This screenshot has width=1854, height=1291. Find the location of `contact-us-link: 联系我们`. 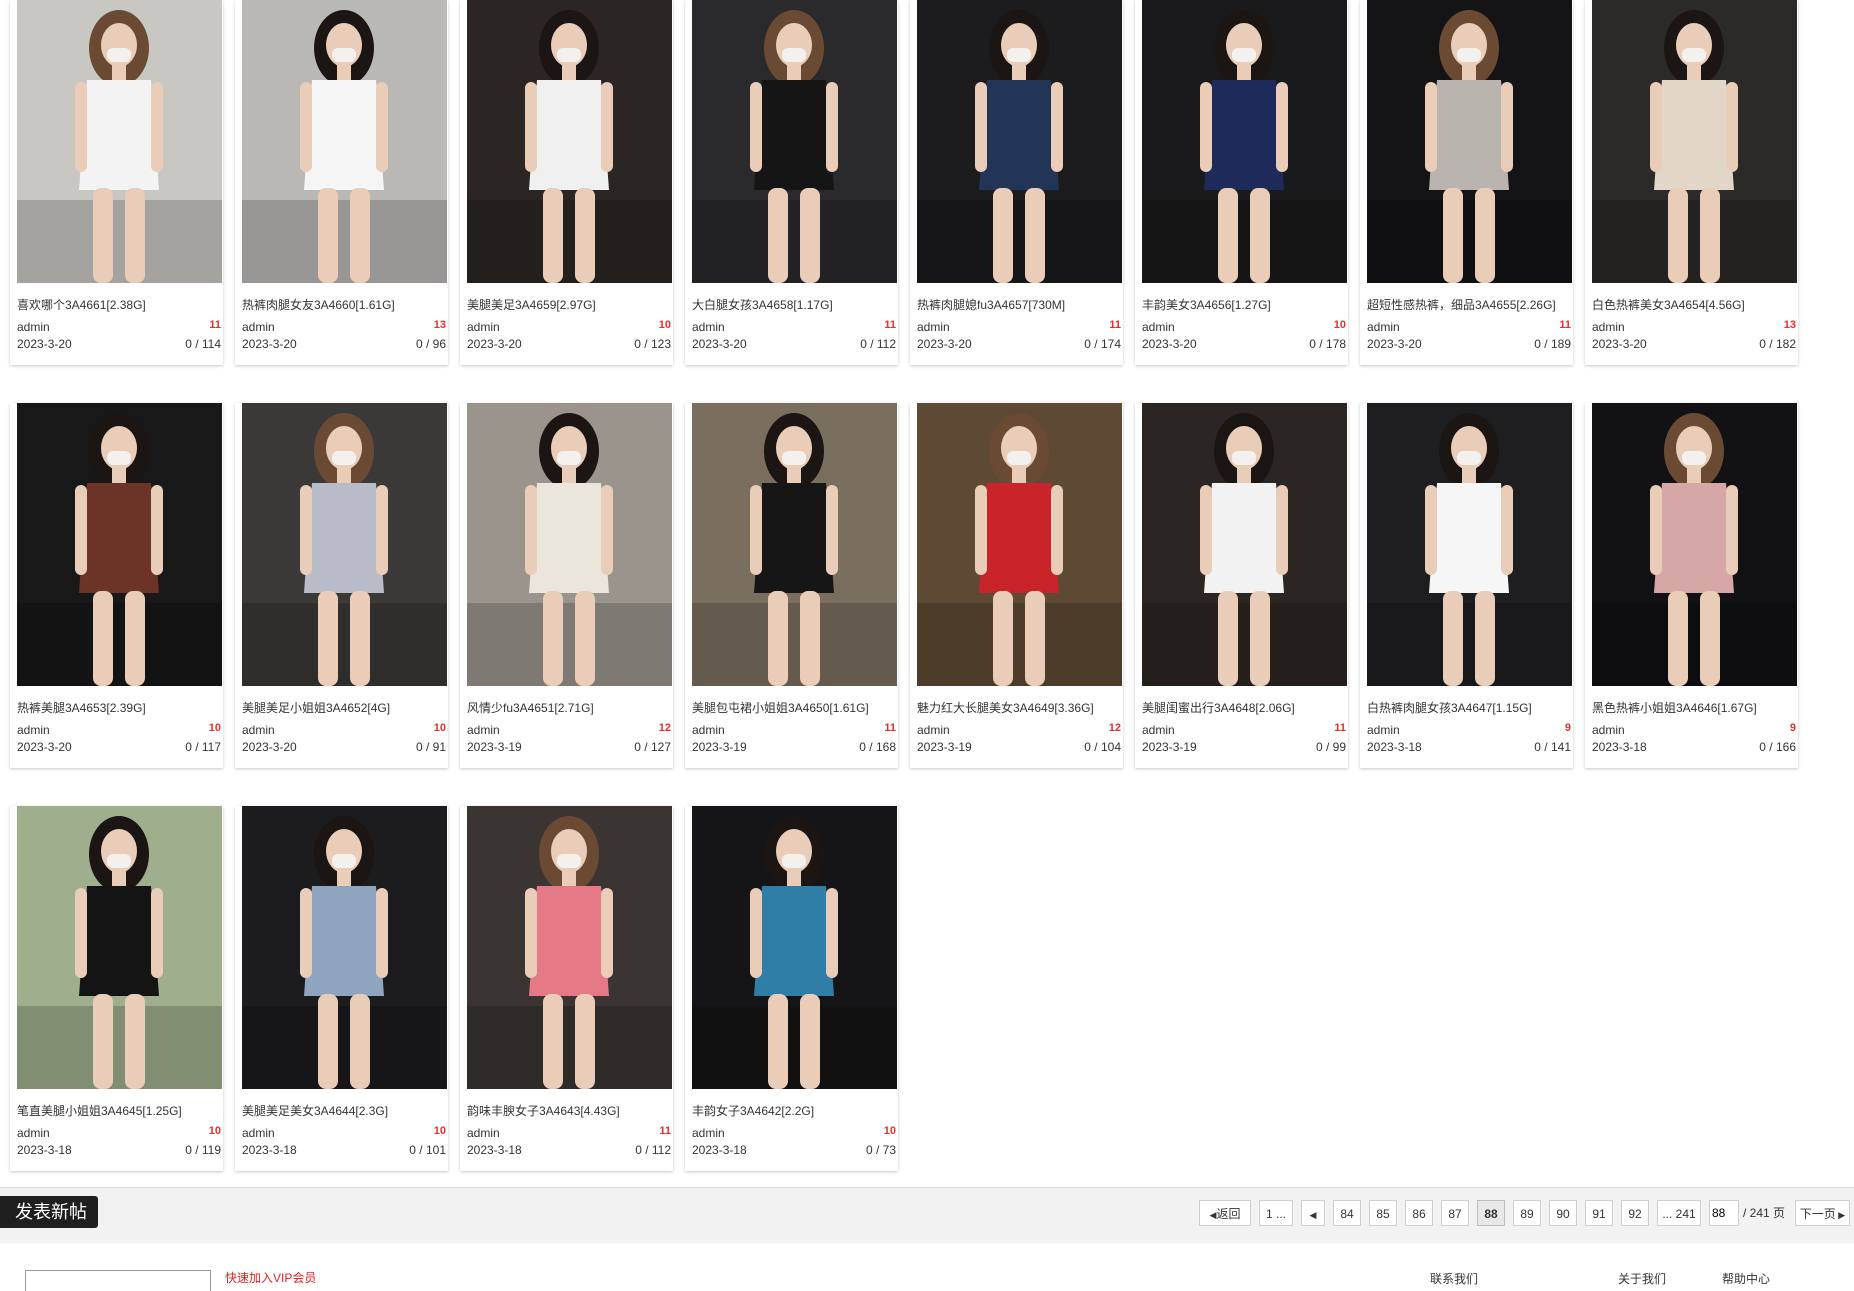

contact-us-link: 联系我们 is located at coordinates (1454, 1278).